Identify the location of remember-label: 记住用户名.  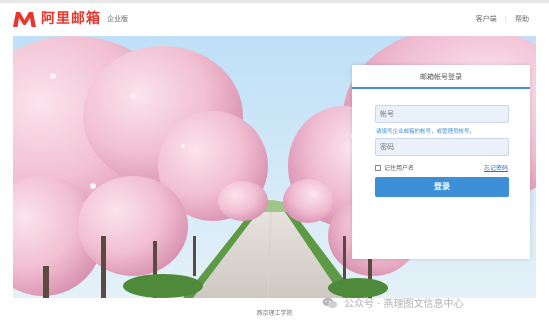
(399, 168).